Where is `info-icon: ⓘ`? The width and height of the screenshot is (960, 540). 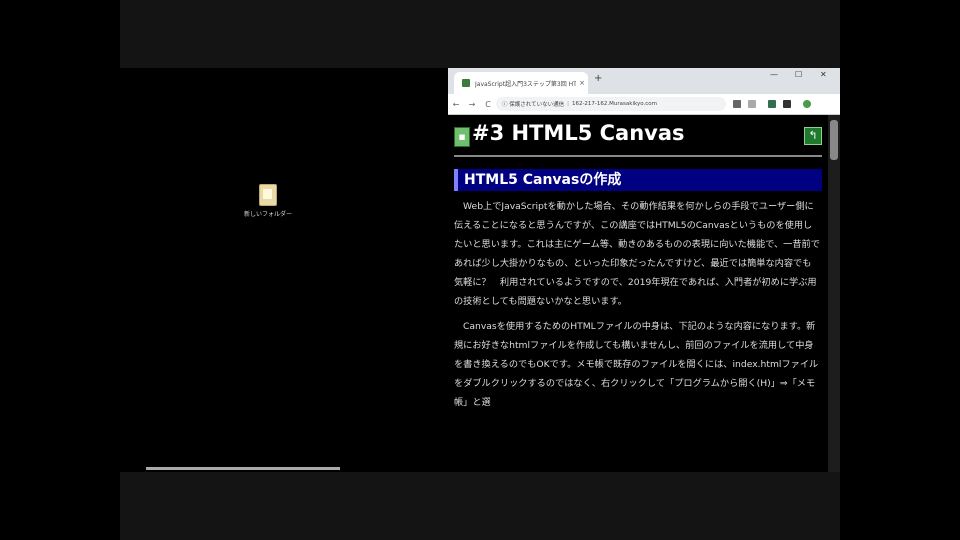
info-icon: ⓘ is located at coordinates (506, 105).